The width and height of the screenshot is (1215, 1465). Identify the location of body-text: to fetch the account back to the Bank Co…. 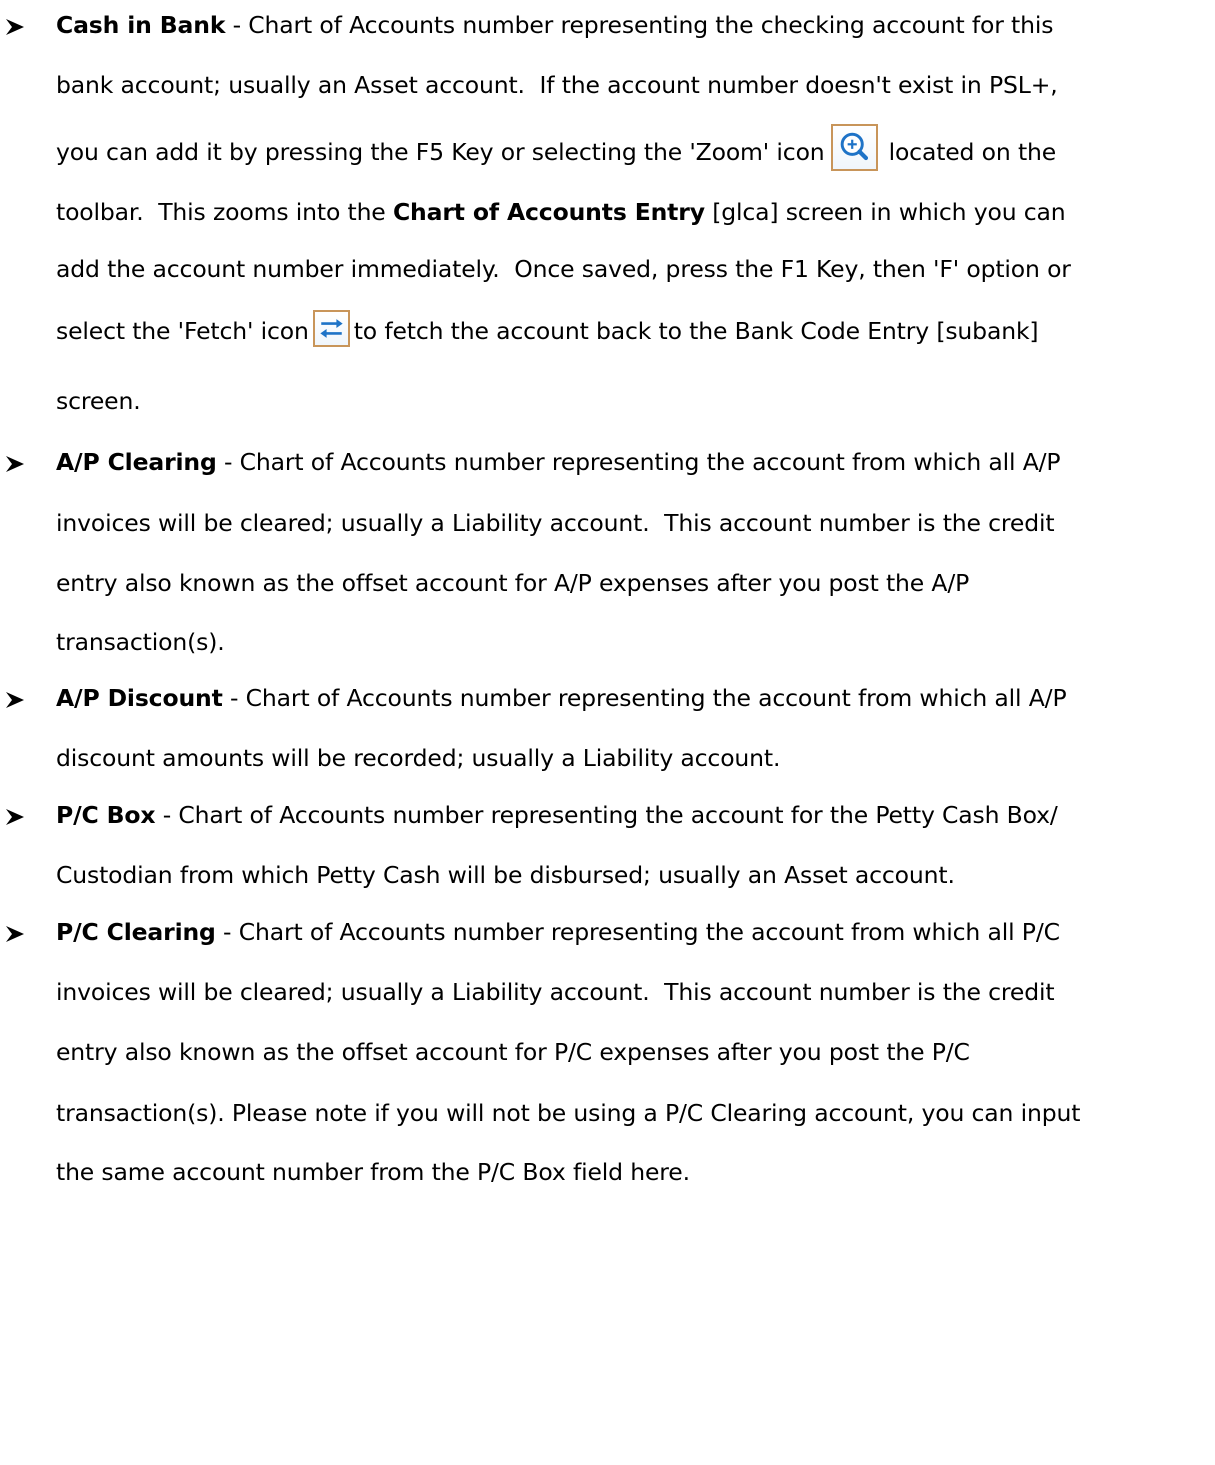
(696, 331).